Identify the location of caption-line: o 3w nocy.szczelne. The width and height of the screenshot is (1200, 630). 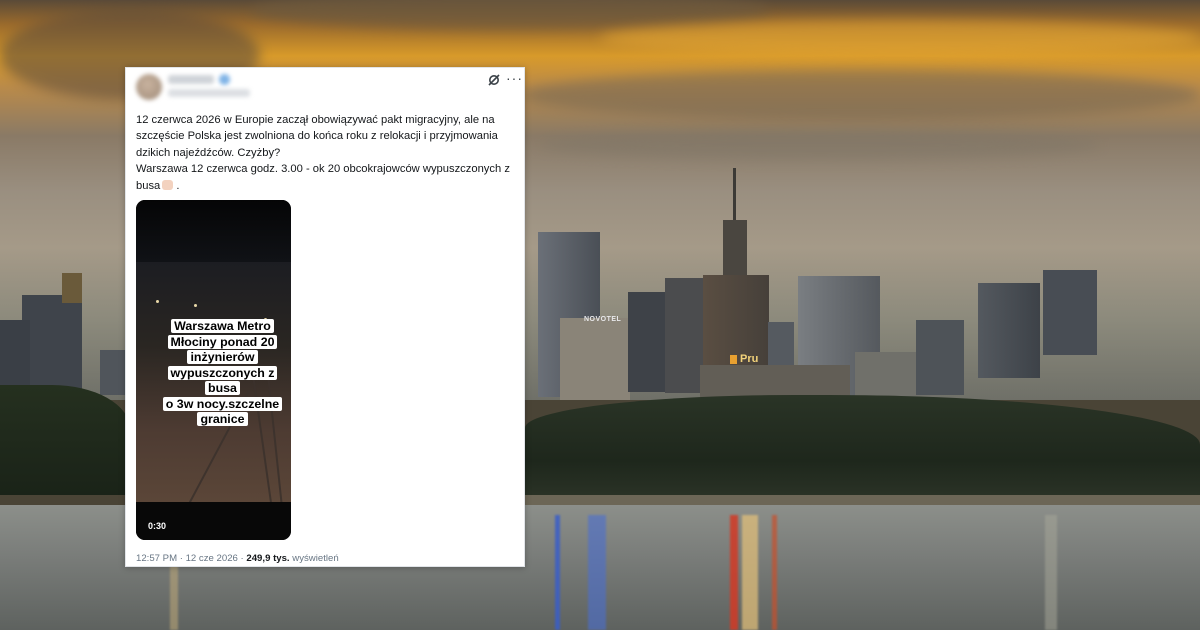
(222, 403).